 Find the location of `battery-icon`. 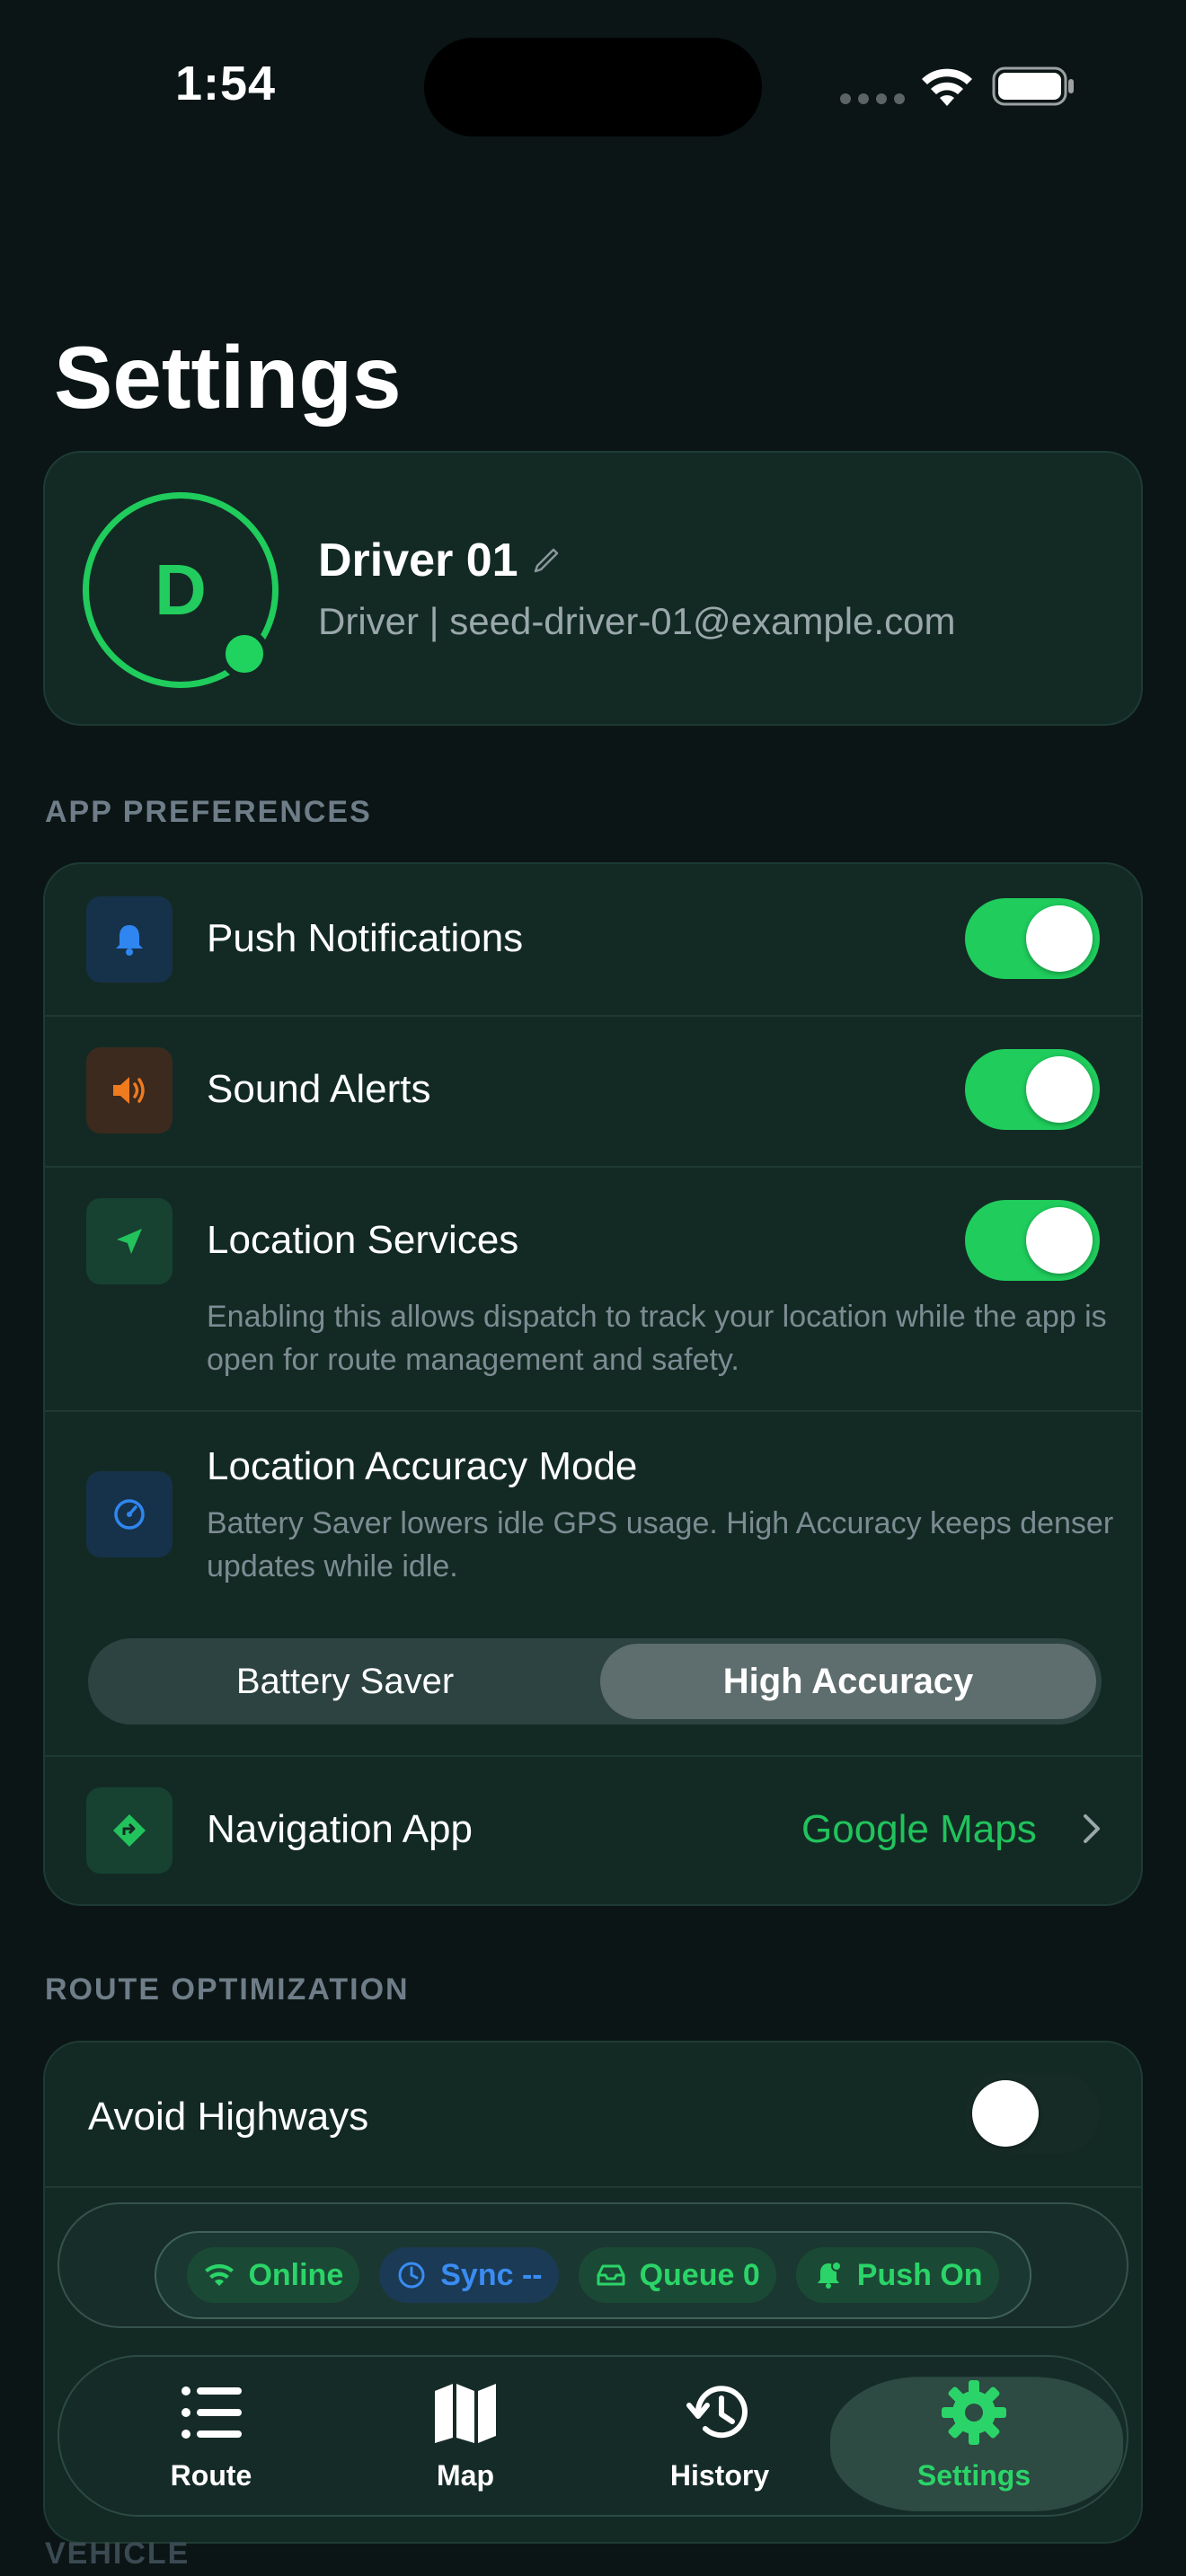

battery-icon is located at coordinates (1033, 86).